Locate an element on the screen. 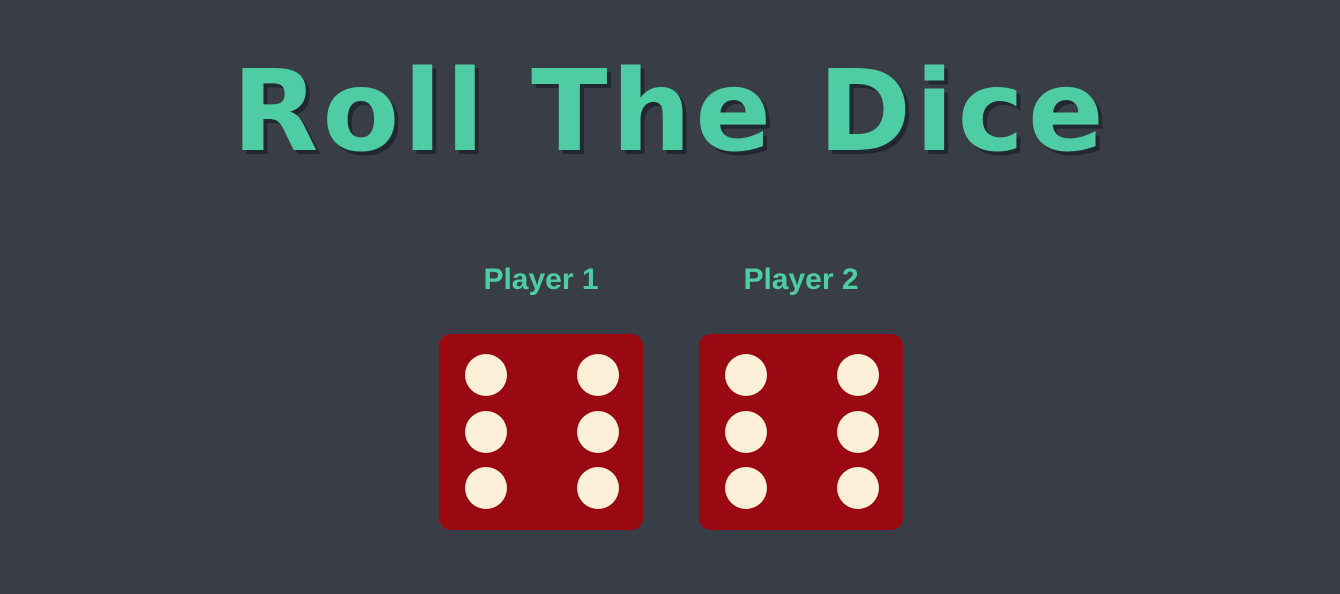 The width and height of the screenshot is (1340, 594). player-2-panel: Player 2 is located at coordinates (801, 394).